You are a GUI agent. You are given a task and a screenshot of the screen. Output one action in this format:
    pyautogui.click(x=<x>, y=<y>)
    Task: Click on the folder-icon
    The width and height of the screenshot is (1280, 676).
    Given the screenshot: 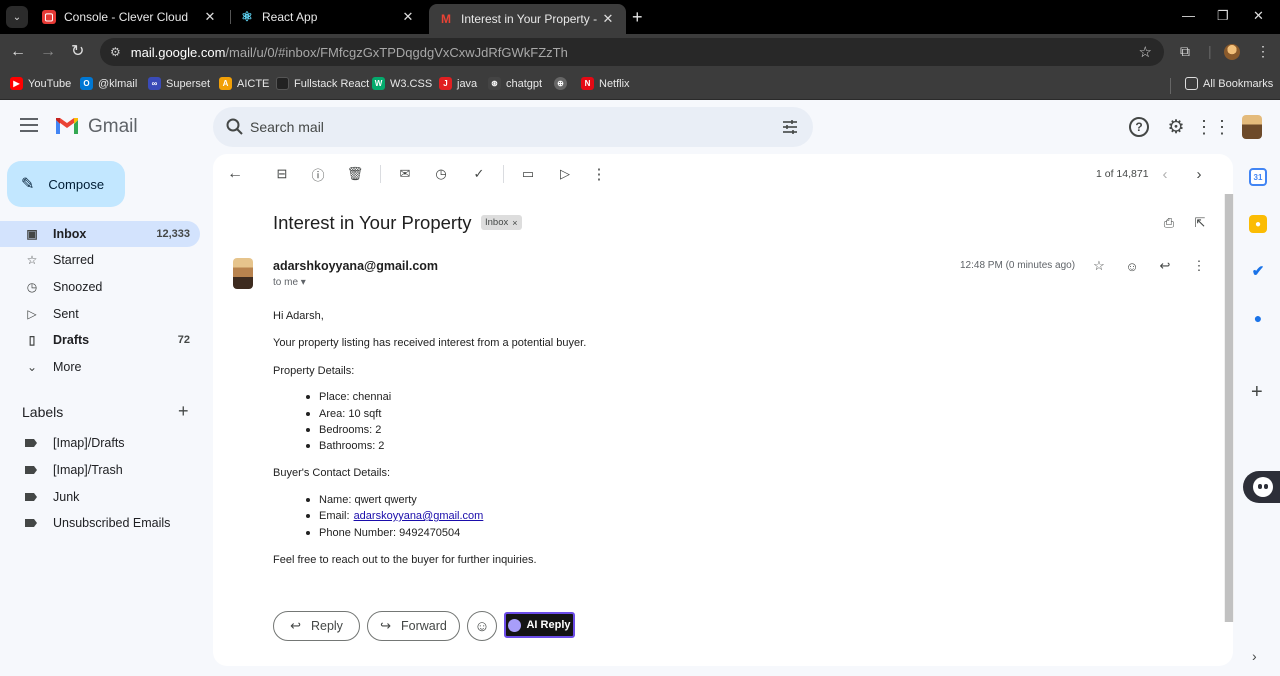 What is the action you would take?
    pyautogui.click(x=1191, y=83)
    